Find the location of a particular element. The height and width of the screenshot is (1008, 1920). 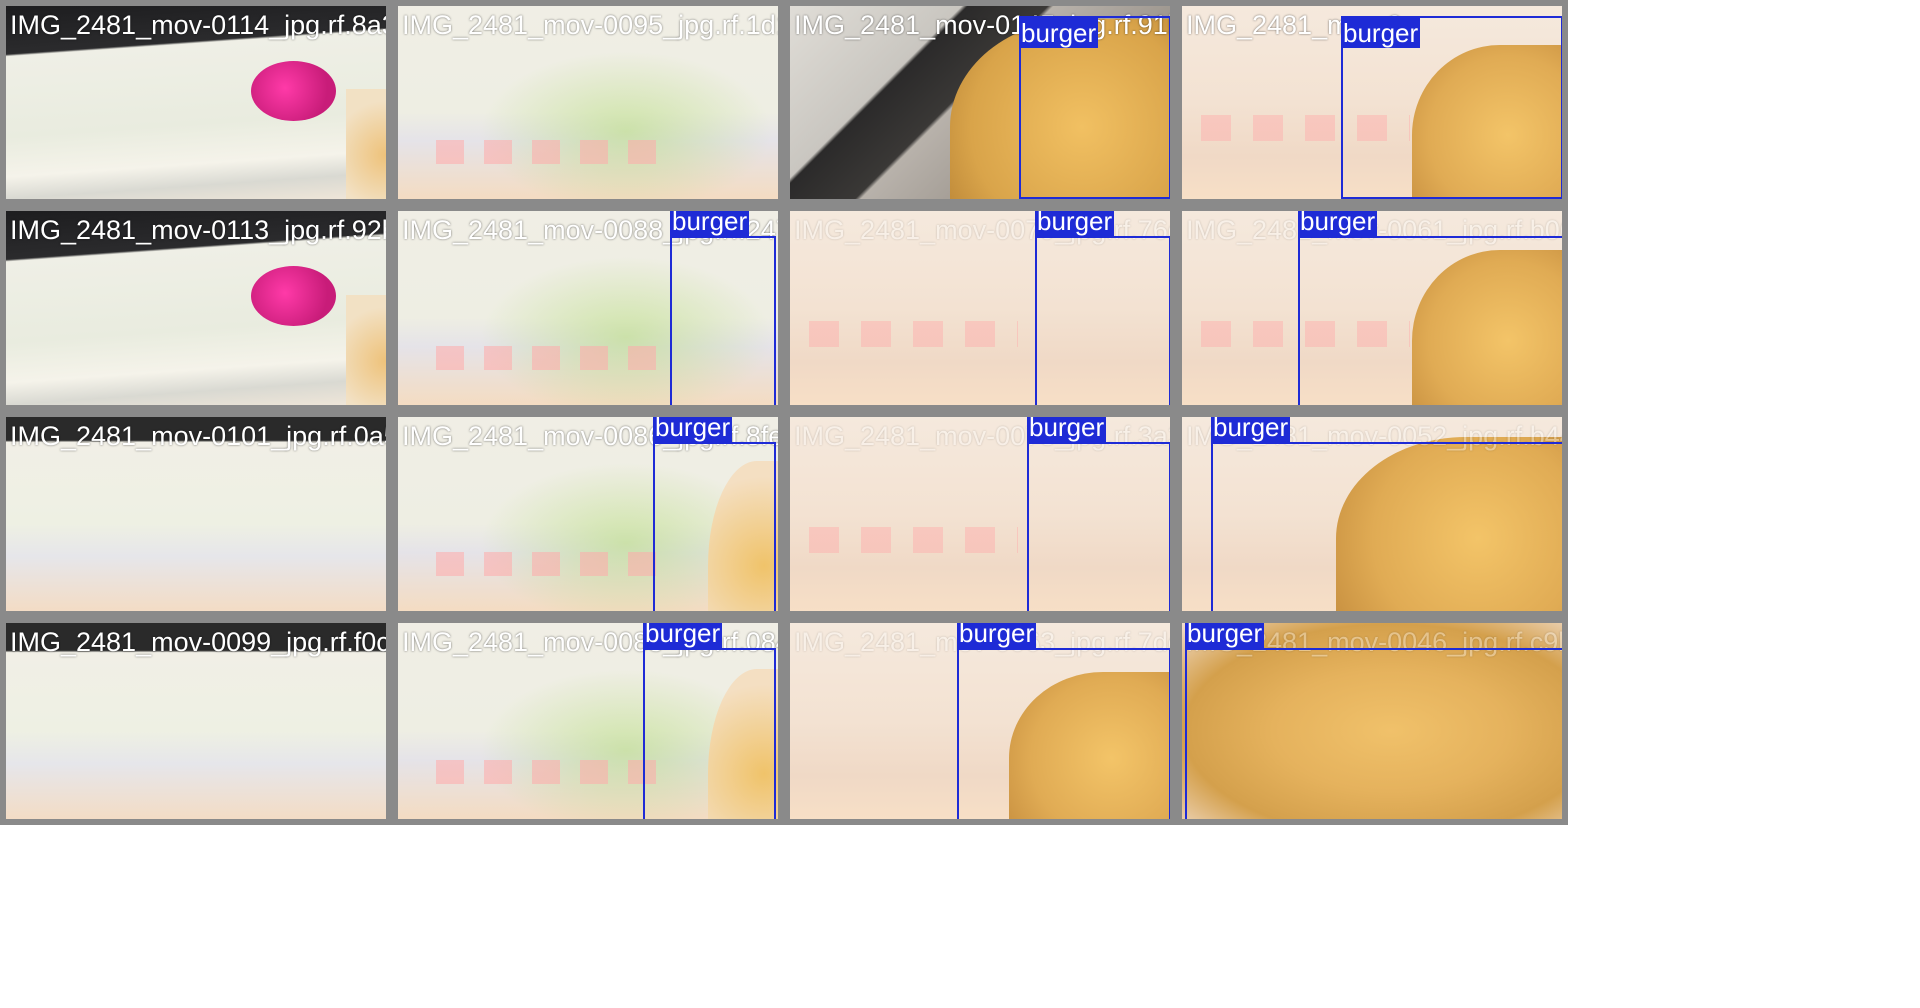

image-tile: IMG_2481_mov-0145_jpg.rf.91beecd burger is located at coordinates (980, 102).